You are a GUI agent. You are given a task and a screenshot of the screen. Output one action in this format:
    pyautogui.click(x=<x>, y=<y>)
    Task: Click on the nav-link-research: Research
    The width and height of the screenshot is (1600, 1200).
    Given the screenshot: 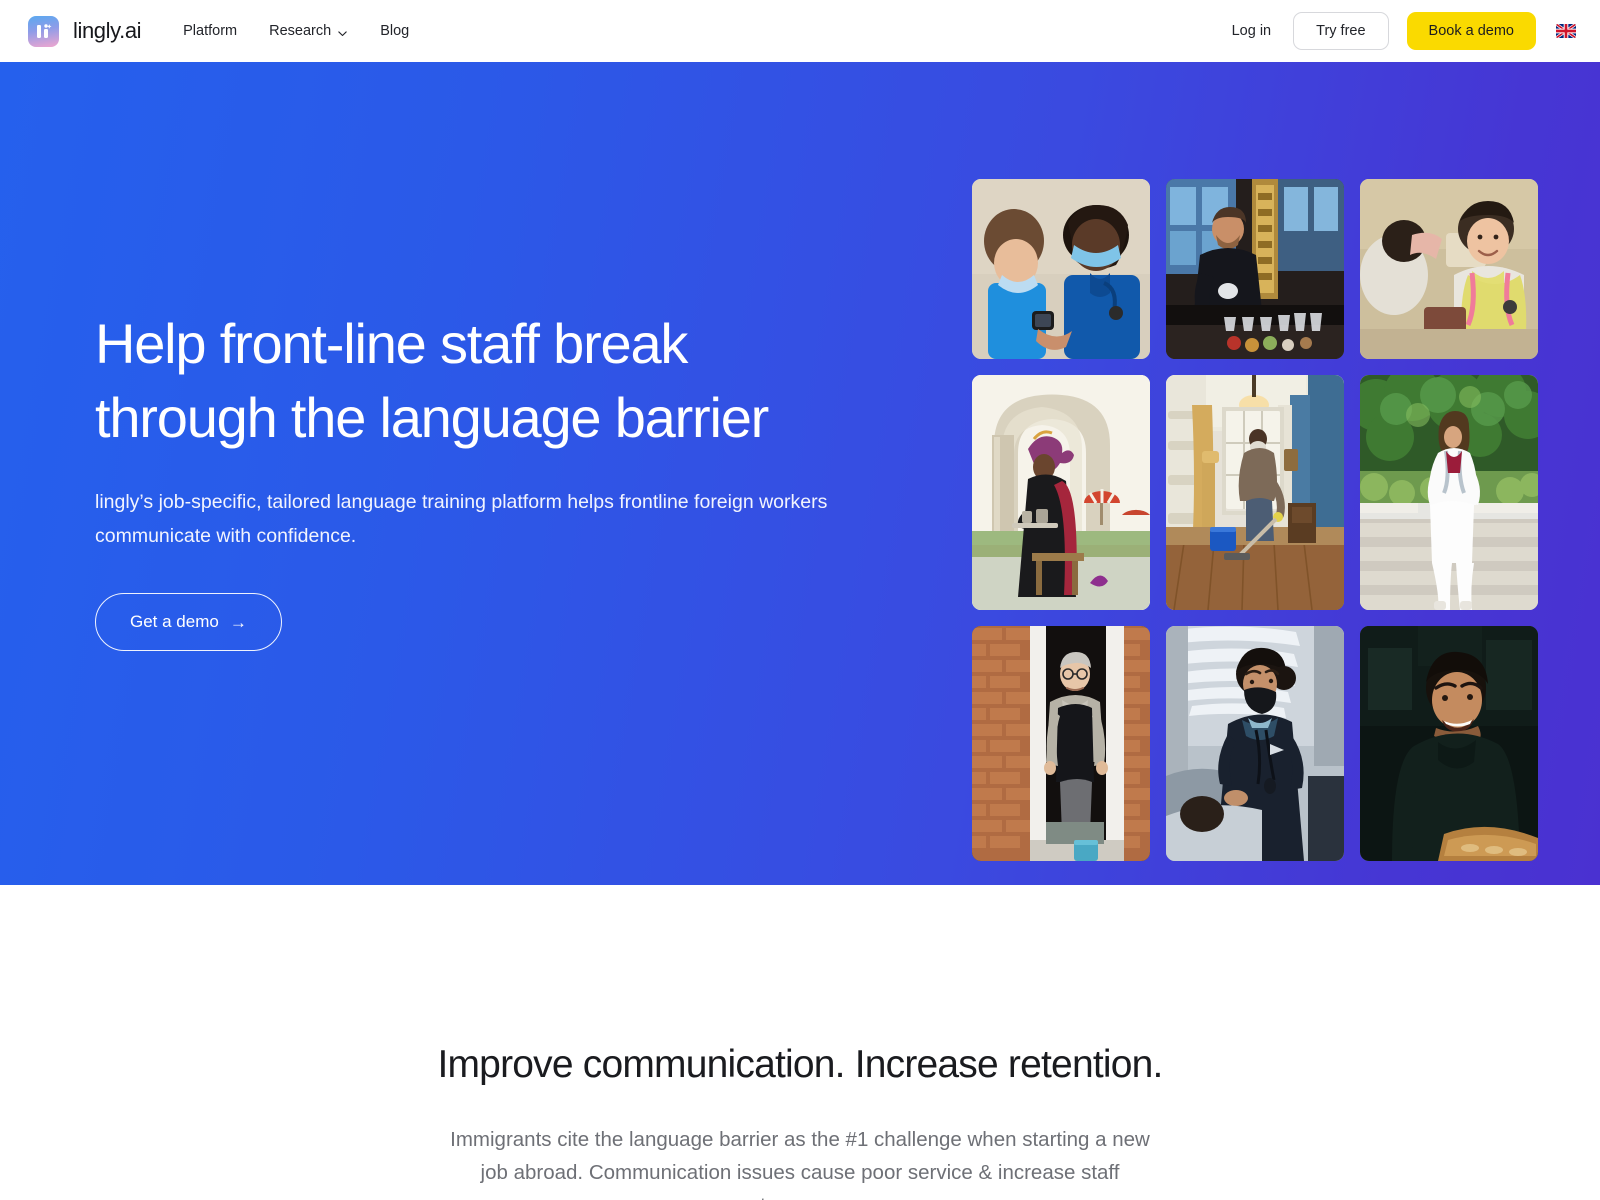 What is the action you would take?
    pyautogui.click(x=308, y=31)
    